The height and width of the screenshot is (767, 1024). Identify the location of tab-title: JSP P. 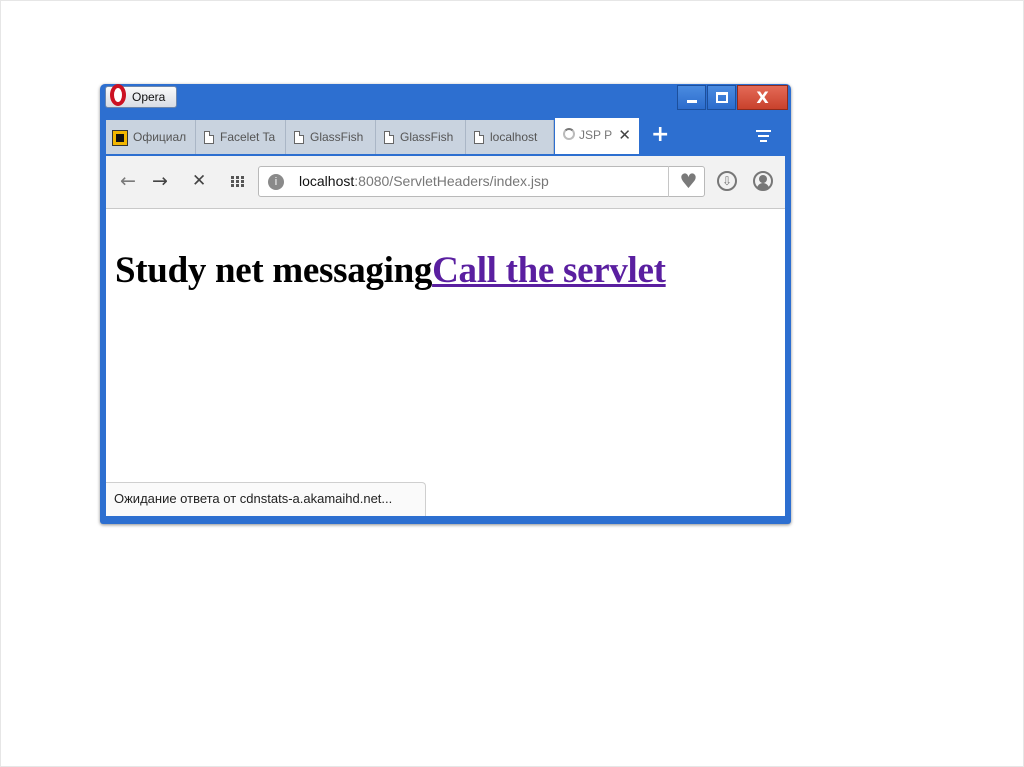
(596, 135).